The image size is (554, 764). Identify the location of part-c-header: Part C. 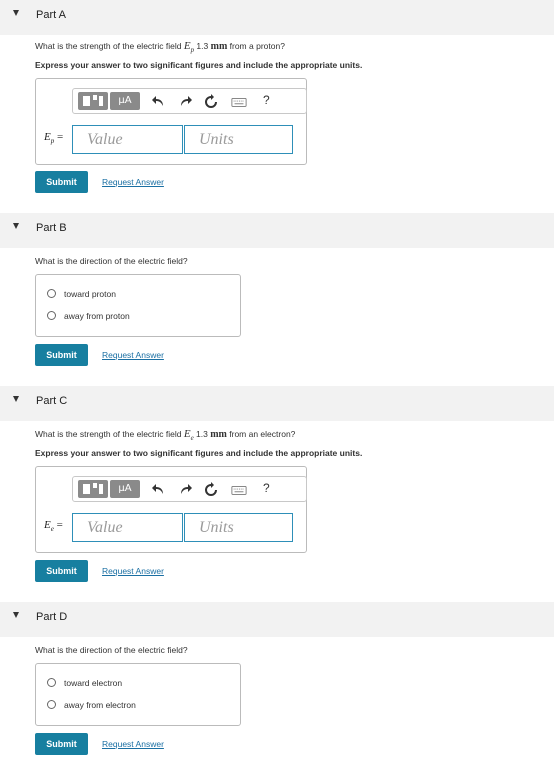
(277, 403).